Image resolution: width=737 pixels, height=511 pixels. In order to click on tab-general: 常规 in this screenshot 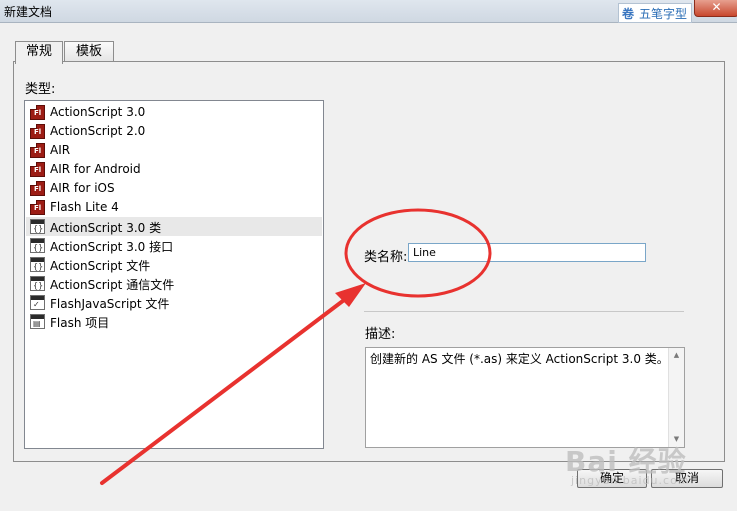, I will do `click(39, 52)`.